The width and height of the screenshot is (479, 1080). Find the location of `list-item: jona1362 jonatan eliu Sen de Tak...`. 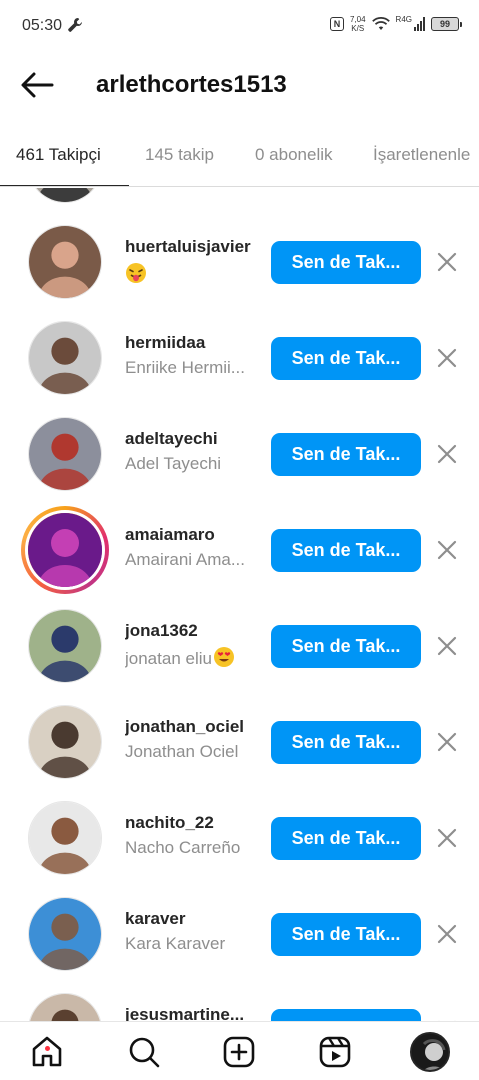

list-item: jona1362 jonatan eliu Sen de Tak... is located at coordinates (239, 646).